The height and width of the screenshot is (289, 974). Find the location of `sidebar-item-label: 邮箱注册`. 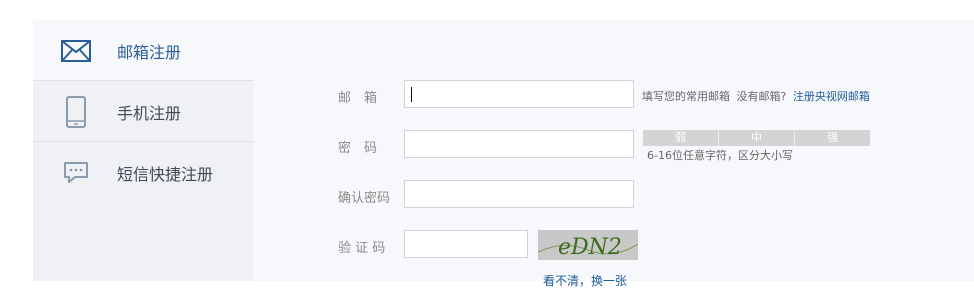

sidebar-item-label: 邮箱注册 is located at coordinates (149, 52).